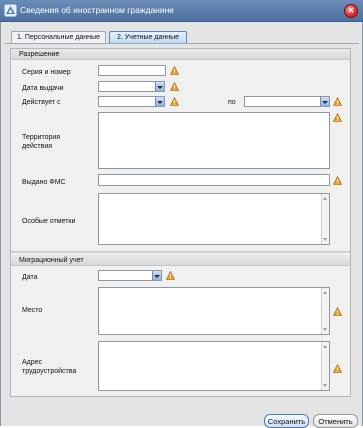  What do you see at coordinates (43, 88) in the screenshot?
I see `issue-date-label: Дата выдачи` at bounding box center [43, 88].